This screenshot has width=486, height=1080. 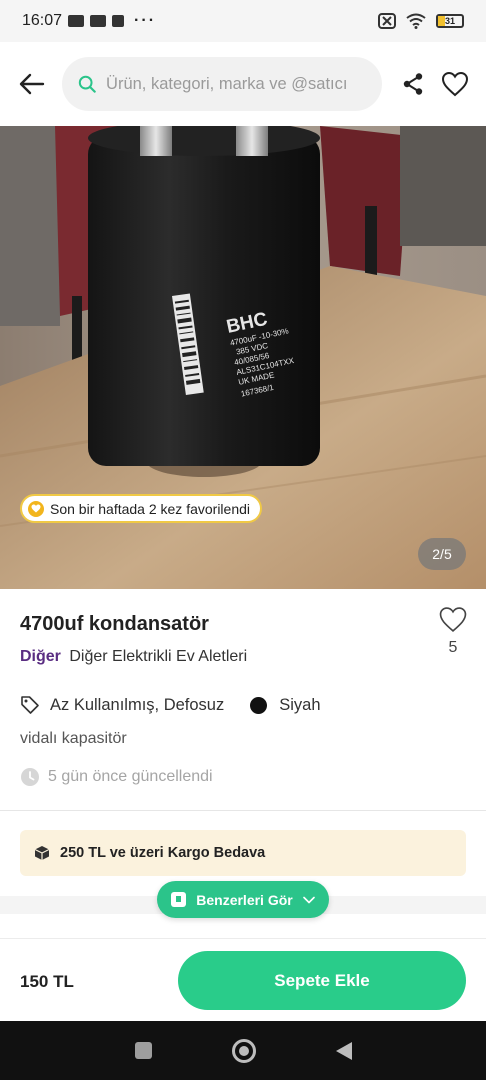 I want to click on favorite-count-badge: Son bir haftada 2 kez favorilendi, so click(x=141, y=508).